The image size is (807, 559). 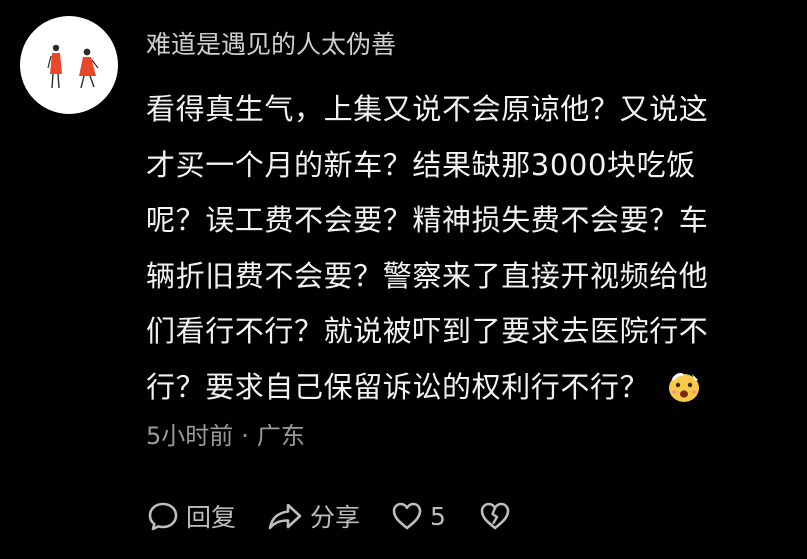 I want to click on broken-heart-icon, so click(x=495, y=516).